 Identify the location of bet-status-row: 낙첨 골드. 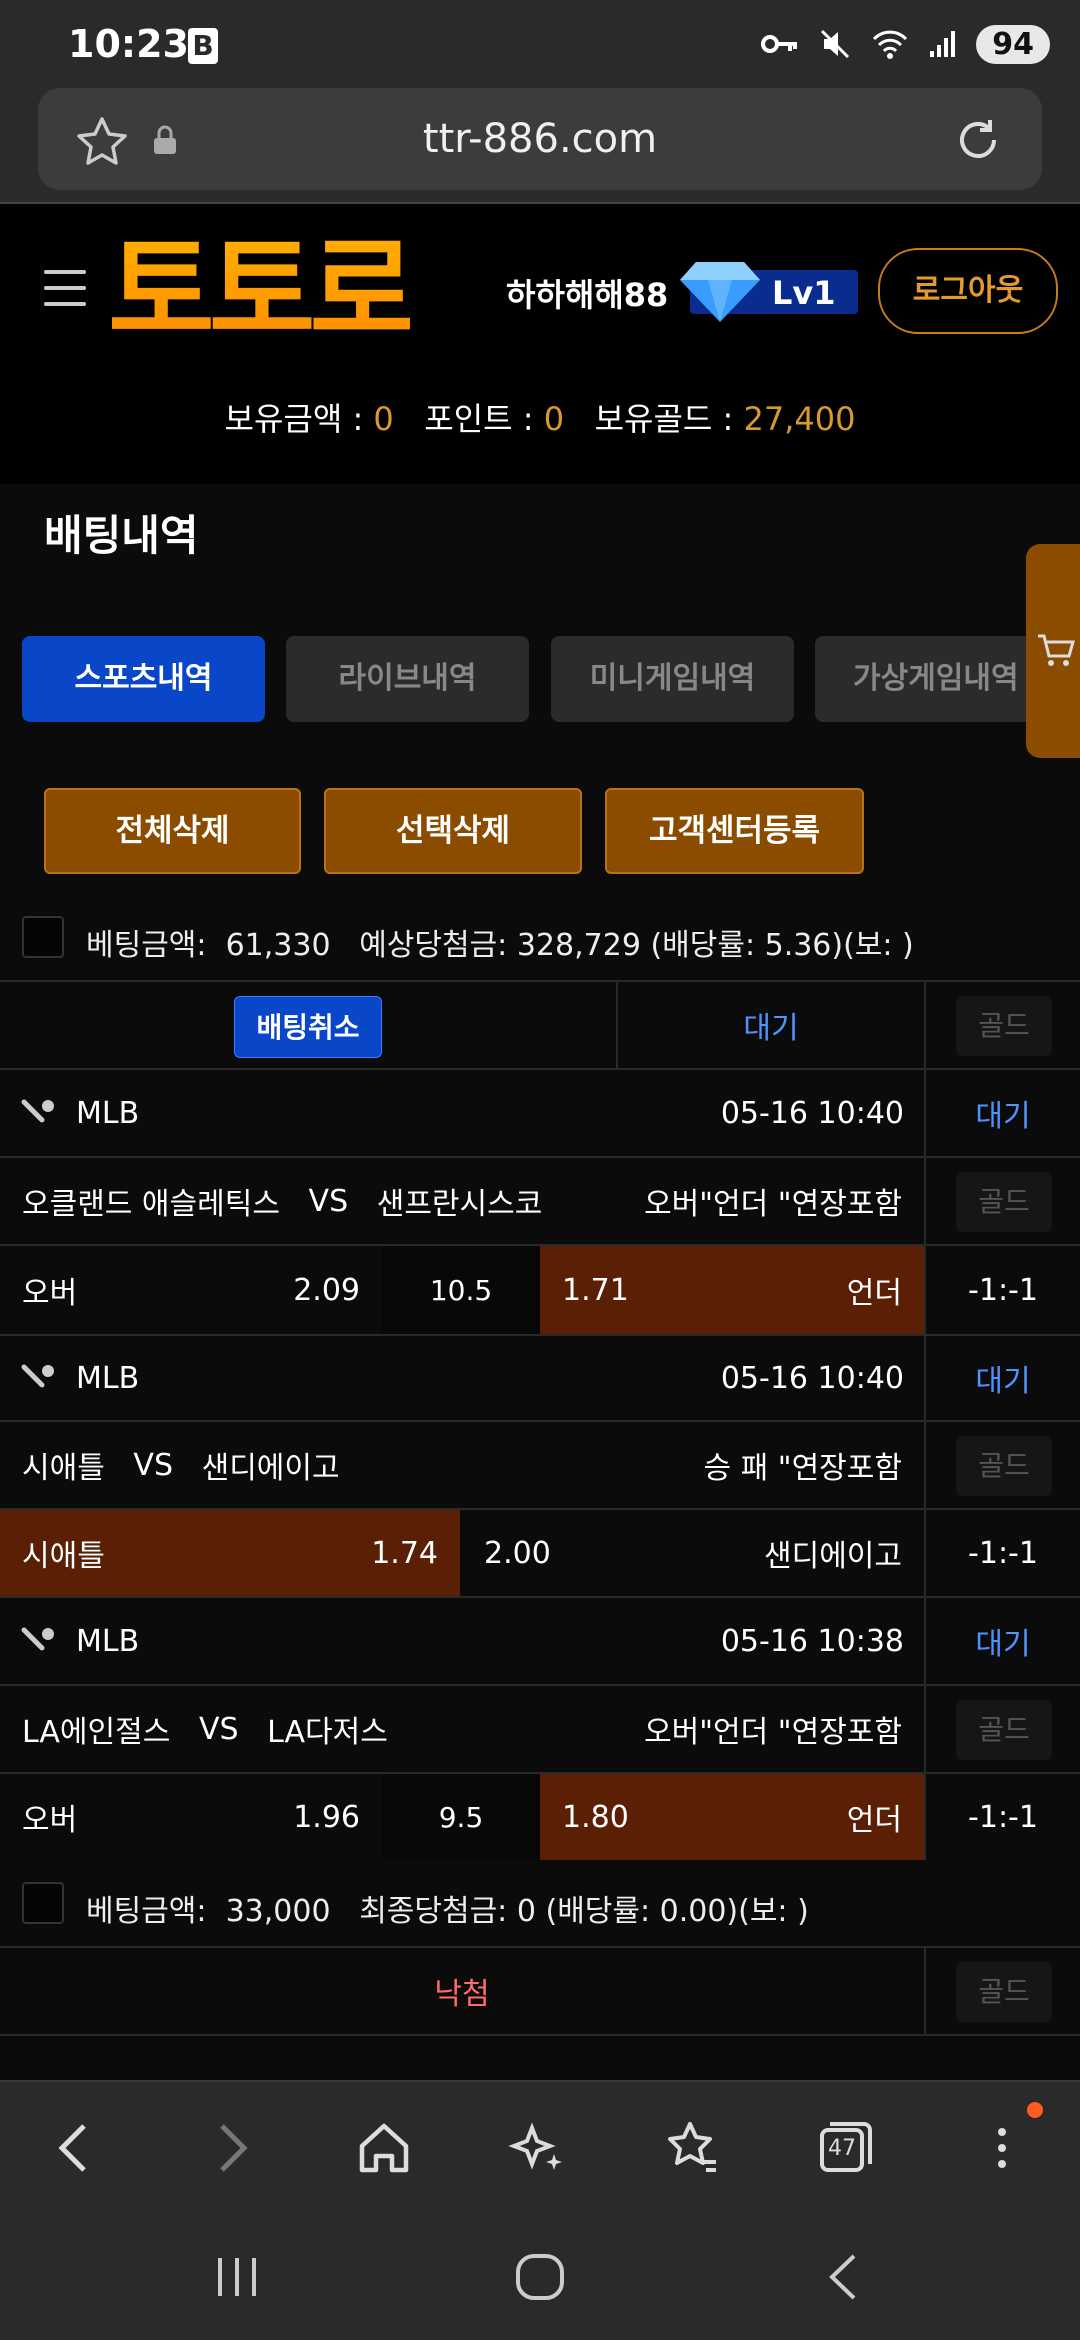
(540, 1991).